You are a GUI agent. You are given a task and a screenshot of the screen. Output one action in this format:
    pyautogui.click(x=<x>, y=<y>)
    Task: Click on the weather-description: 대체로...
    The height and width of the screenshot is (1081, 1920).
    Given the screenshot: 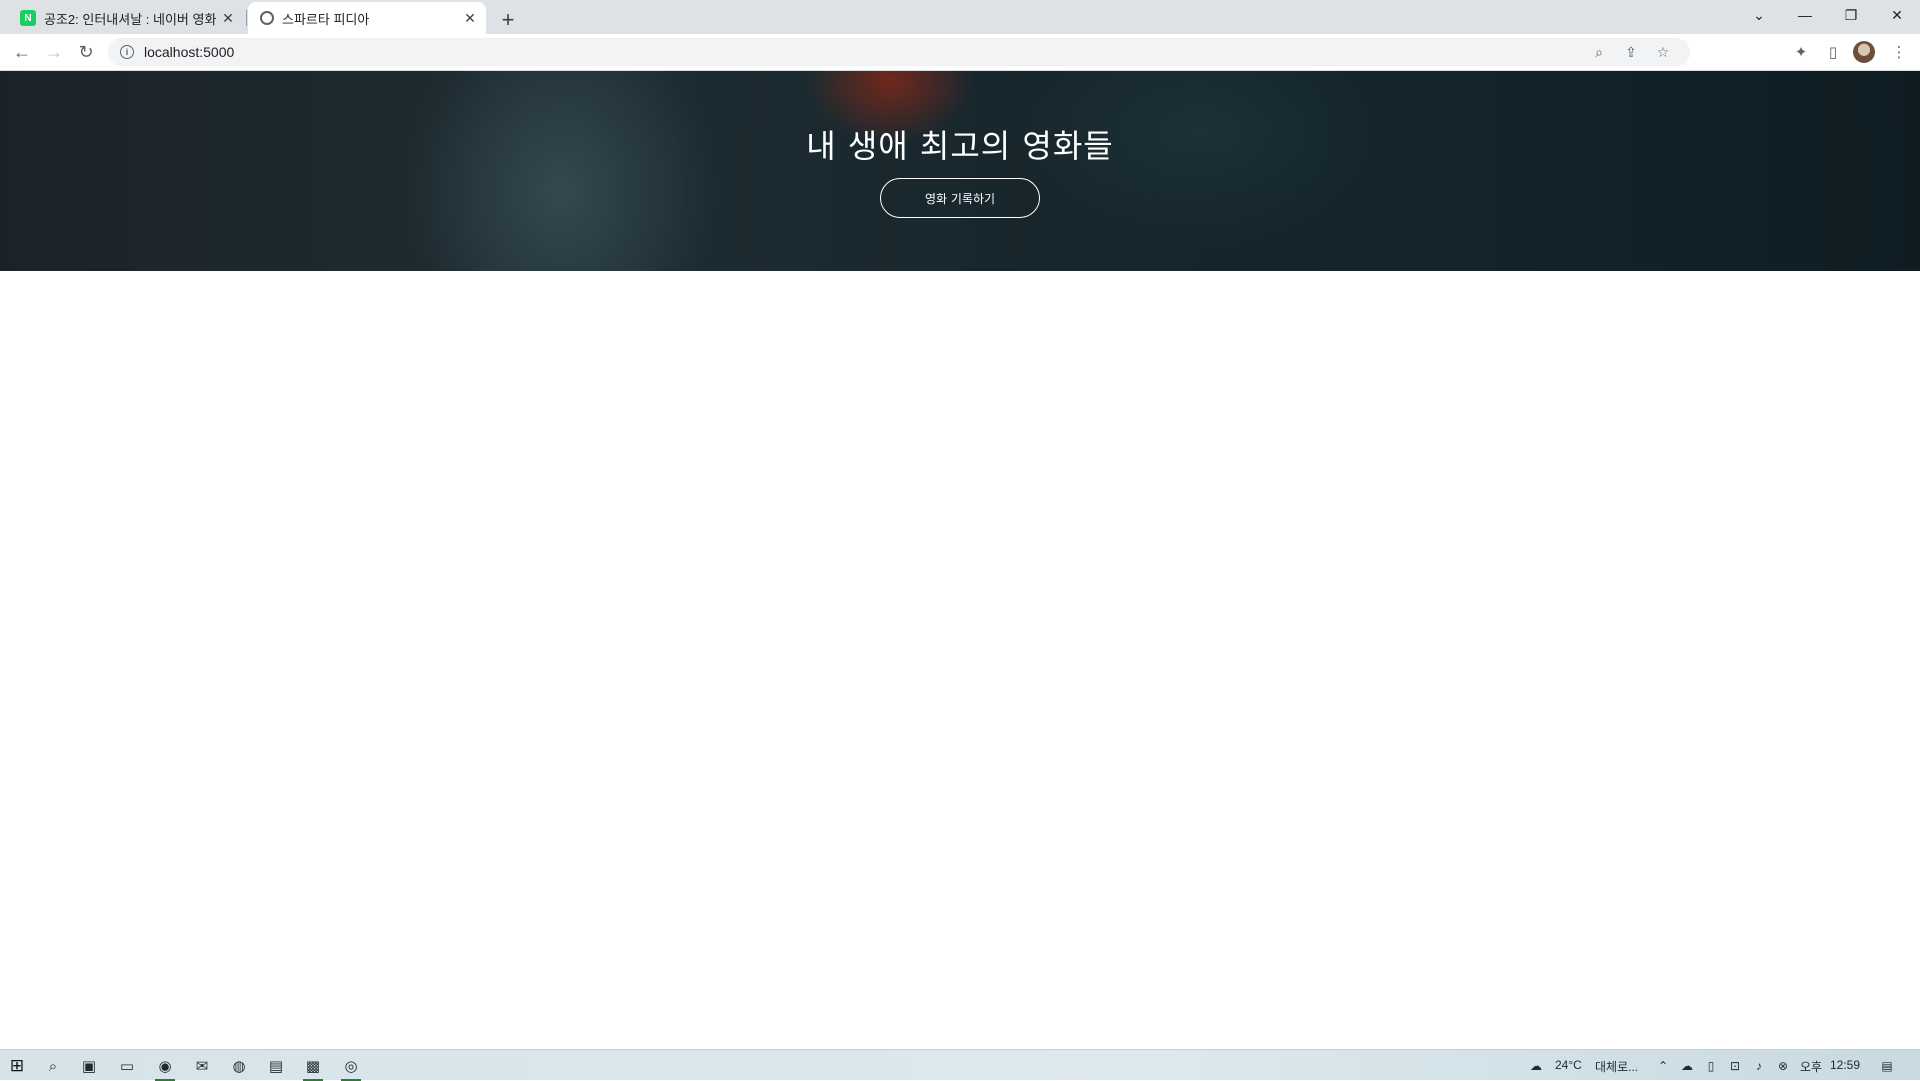 What is the action you would take?
    pyautogui.click(x=1616, y=1066)
    